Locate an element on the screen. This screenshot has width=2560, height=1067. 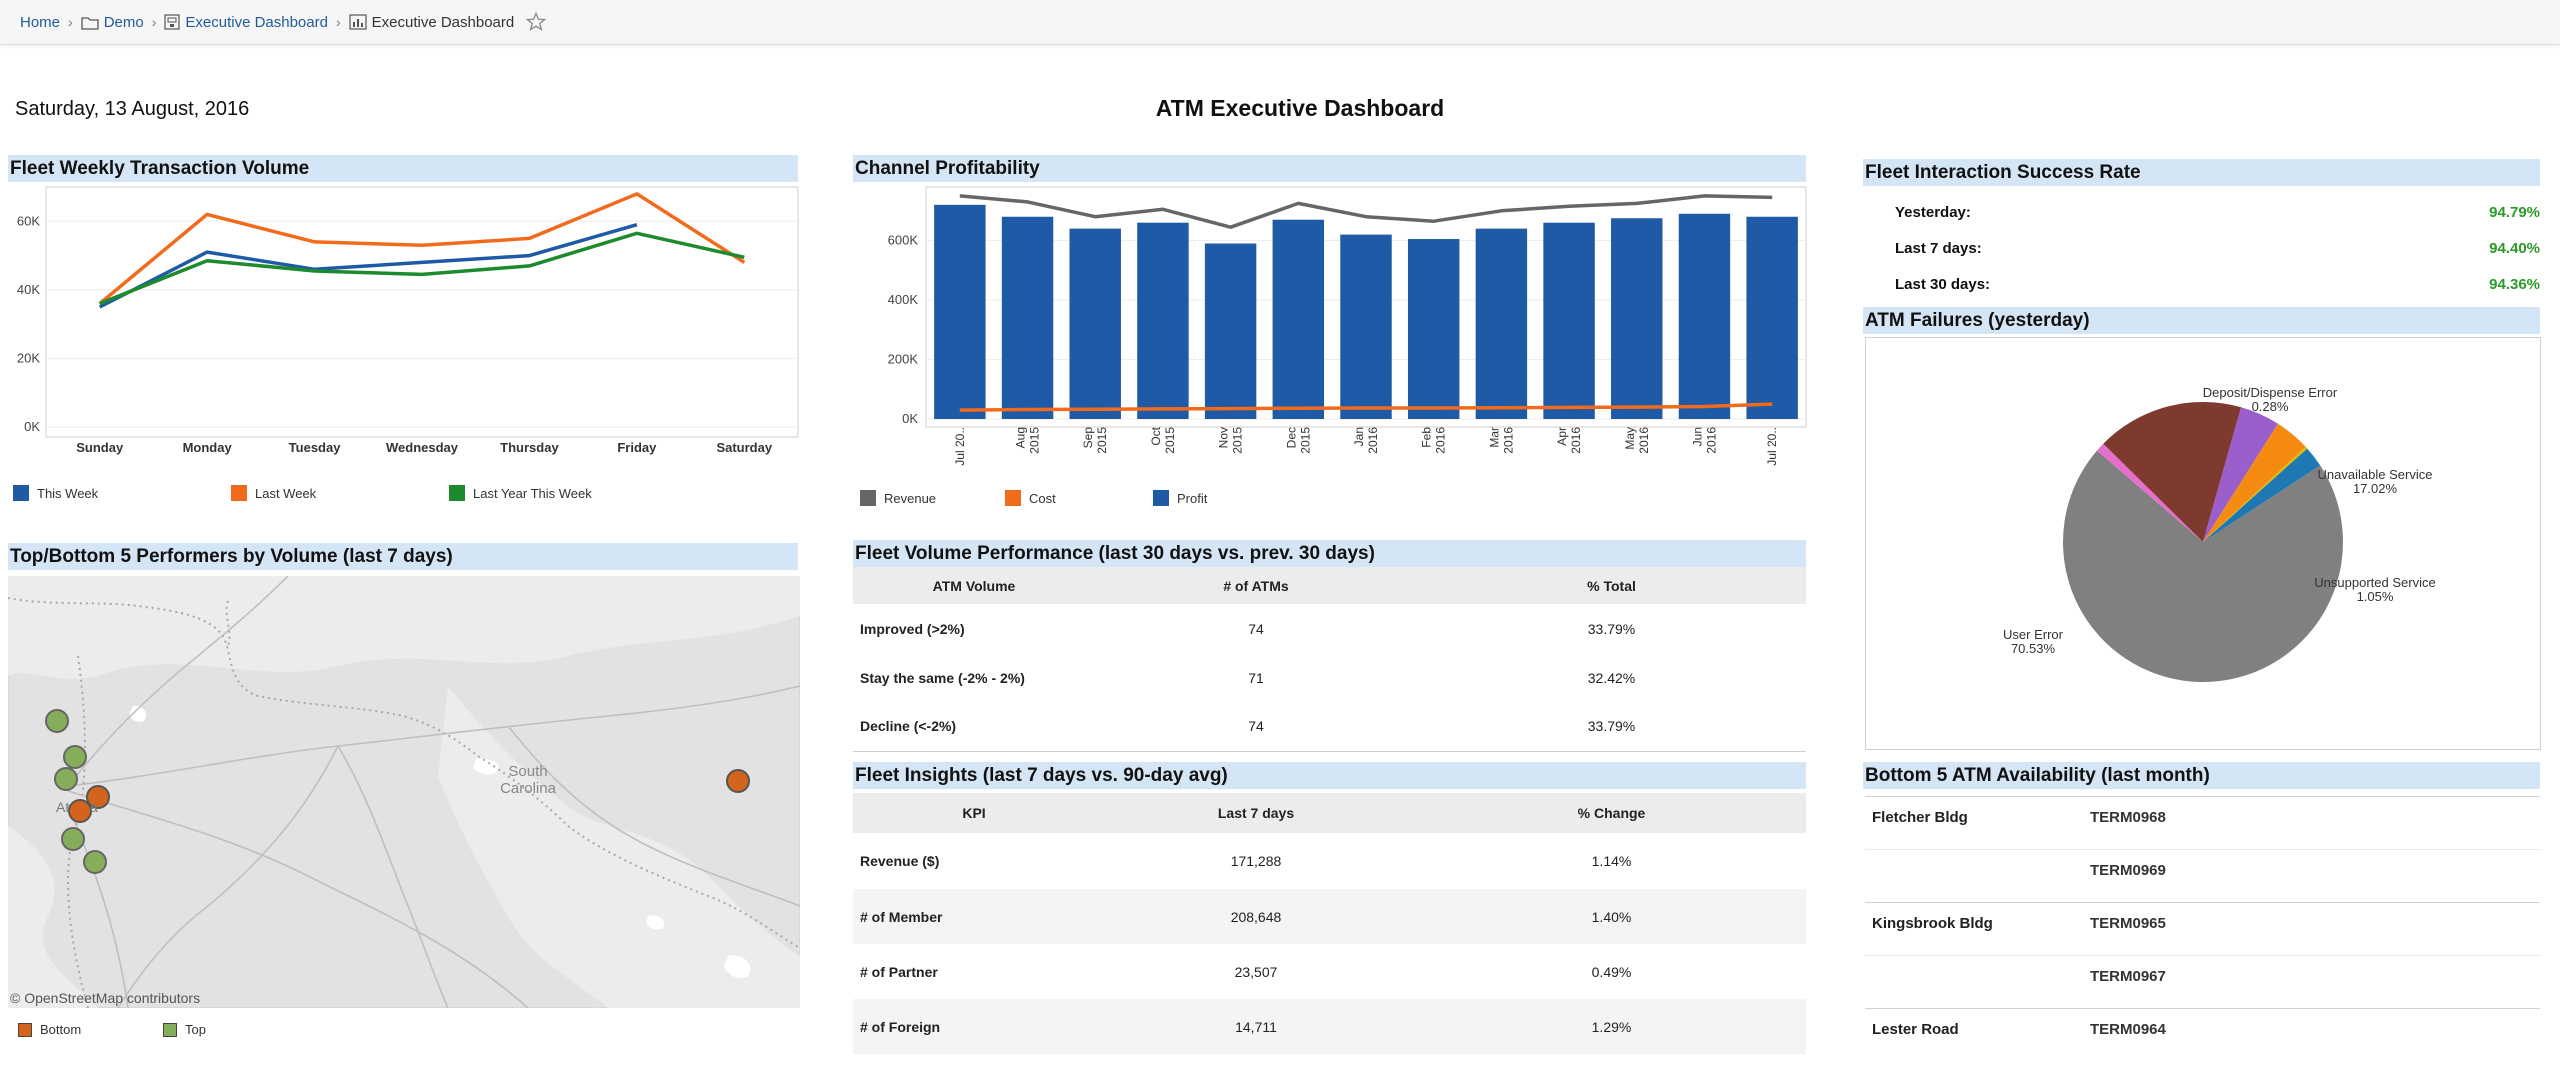
weekly-legend: This Week Last Week Last Year This Week is located at coordinates (302, 493).